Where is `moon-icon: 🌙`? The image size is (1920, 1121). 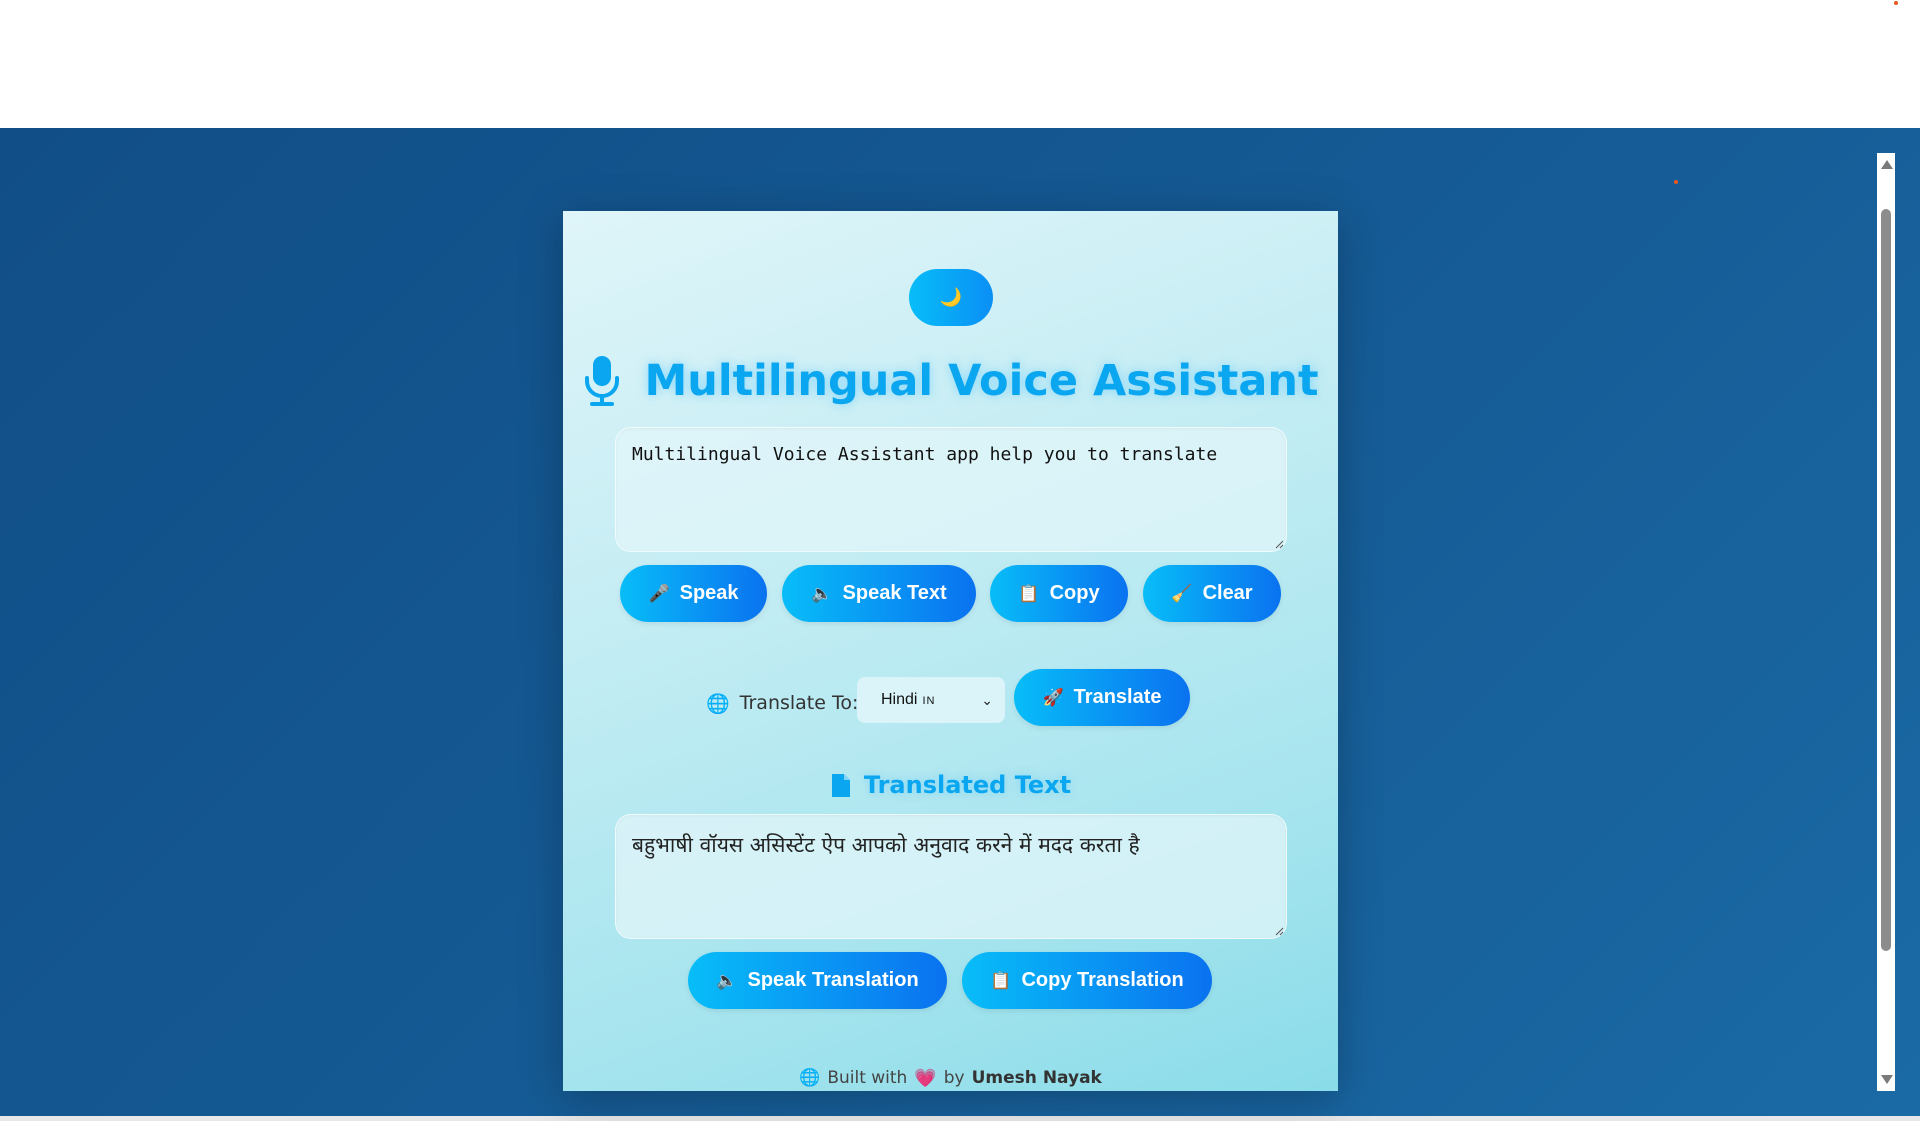 moon-icon: 🌙 is located at coordinates (951, 297).